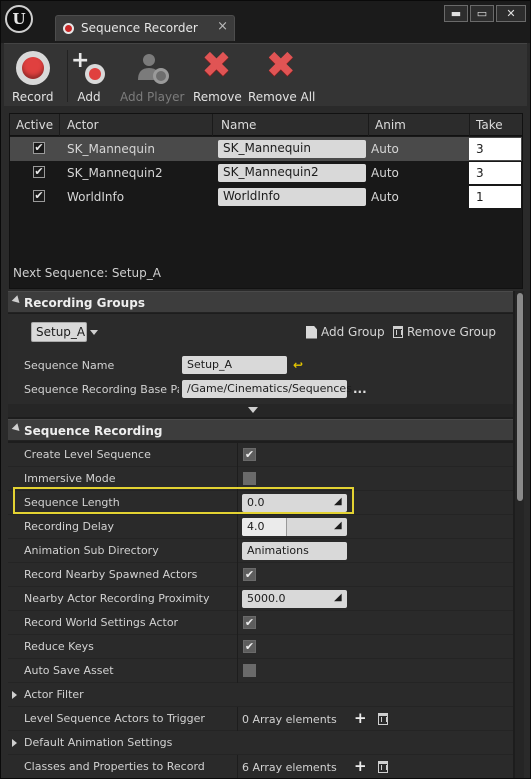 This screenshot has height=779, width=531. I want to click on sequence-recording-title: Sequence Recording, so click(93, 431).